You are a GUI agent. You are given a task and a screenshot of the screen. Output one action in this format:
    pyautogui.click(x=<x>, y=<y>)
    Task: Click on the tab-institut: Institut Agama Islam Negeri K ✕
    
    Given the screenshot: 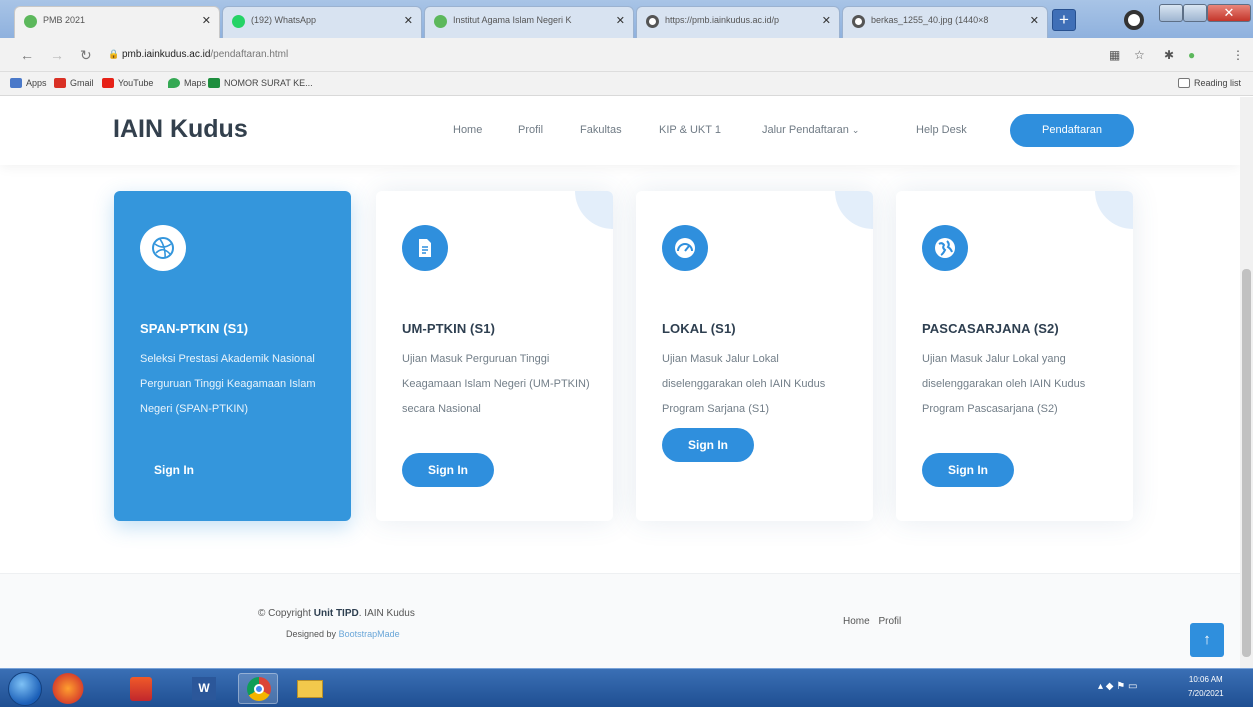 What is the action you would take?
    pyautogui.click(x=529, y=22)
    